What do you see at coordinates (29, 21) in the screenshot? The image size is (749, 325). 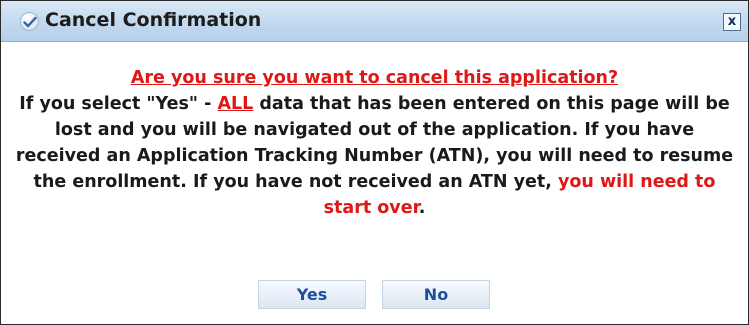 I see `checkmark-icon` at bounding box center [29, 21].